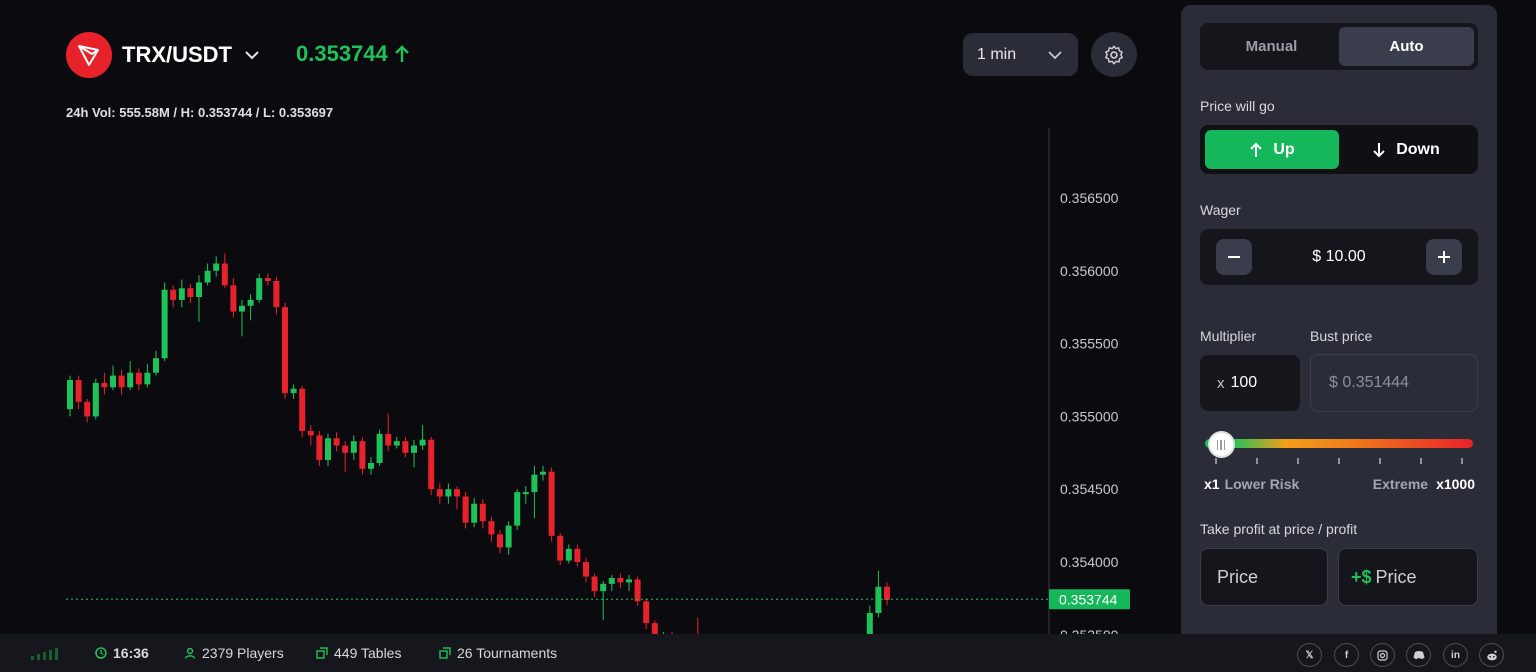 Image resolution: width=1536 pixels, height=672 pixels. I want to click on x-icon: 𝕏, so click(1309, 655).